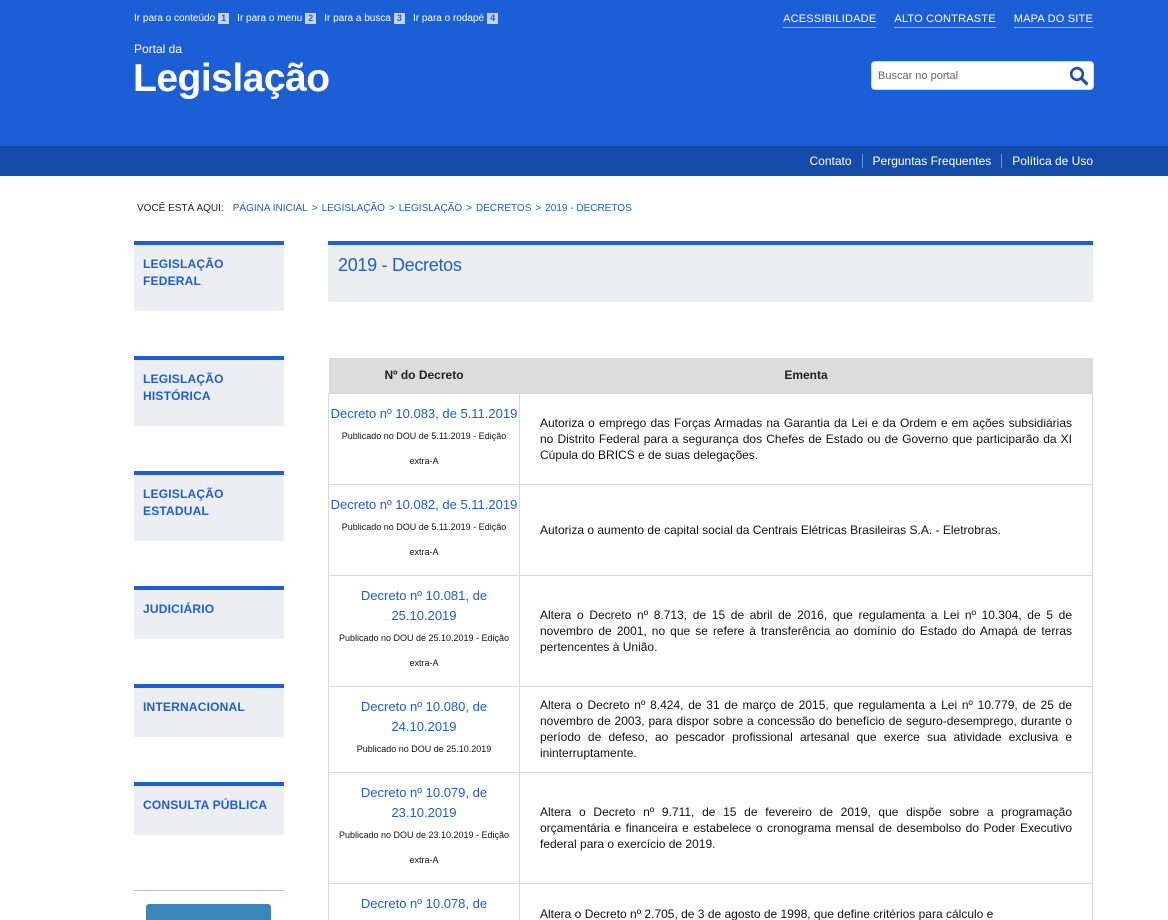  What do you see at coordinates (270, 18) in the screenshot?
I see `skip-link-label: Ir para o menu` at bounding box center [270, 18].